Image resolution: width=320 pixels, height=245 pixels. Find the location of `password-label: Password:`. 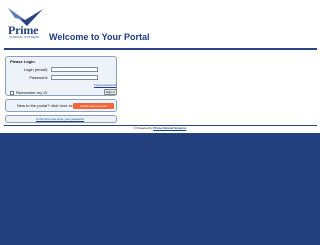

password-label: Password: is located at coordinates (38, 77).